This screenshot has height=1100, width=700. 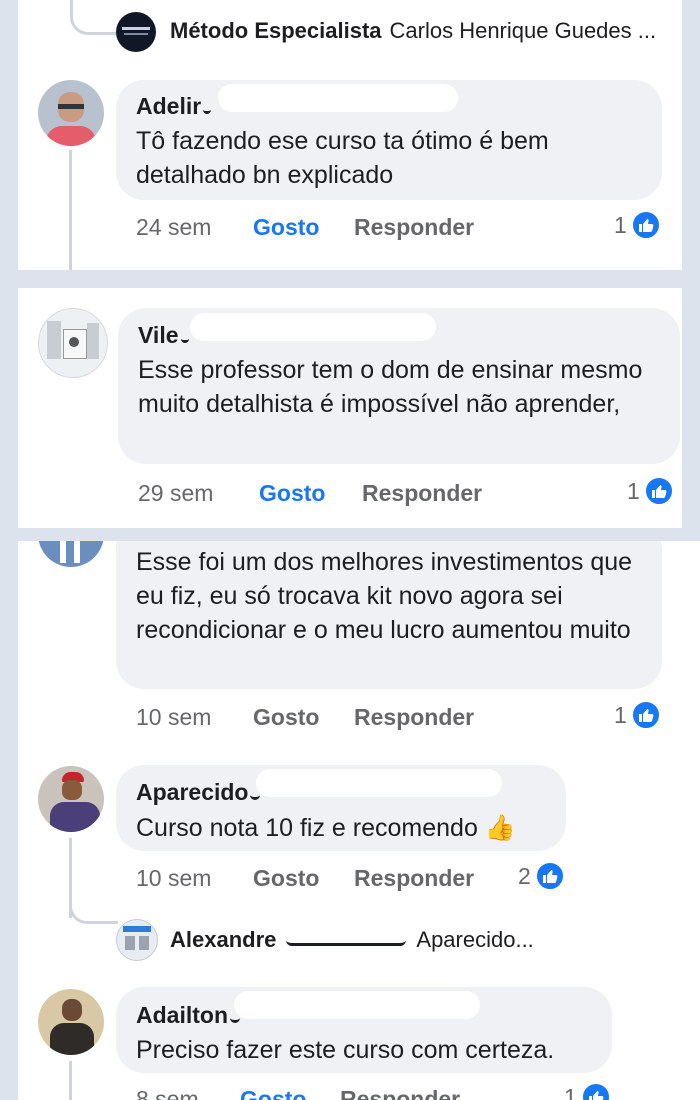 What do you see at coordinates (188, 1015) in the screenshot?
I see `comment-author: Adailton` at bounding box center [188, 1015].